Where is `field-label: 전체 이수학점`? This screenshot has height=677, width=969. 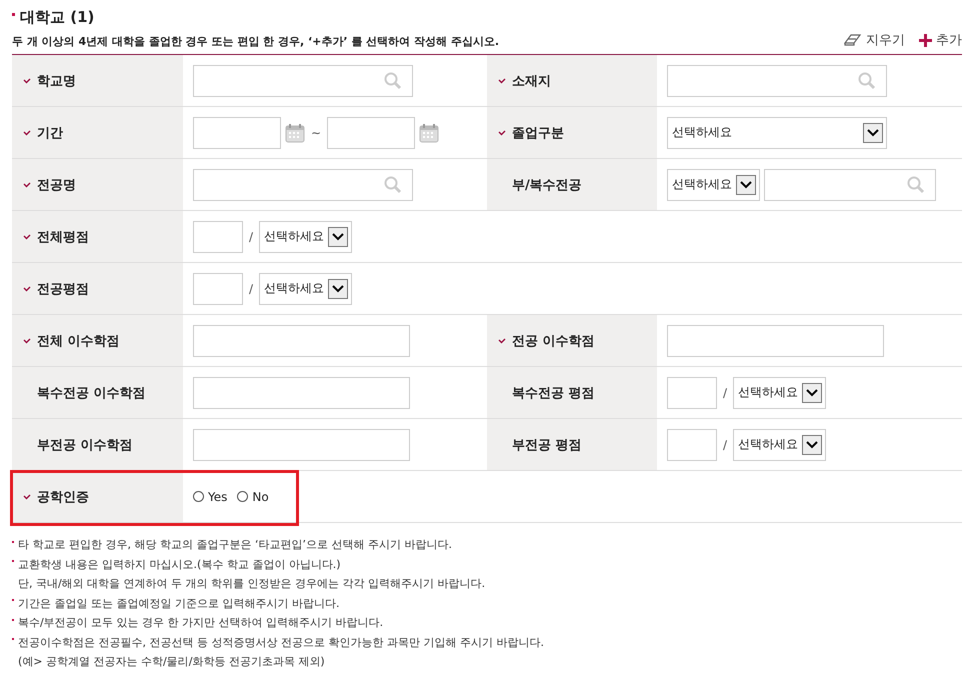 field-label: 전체 이수학점 is located at coordinates (78, 341).